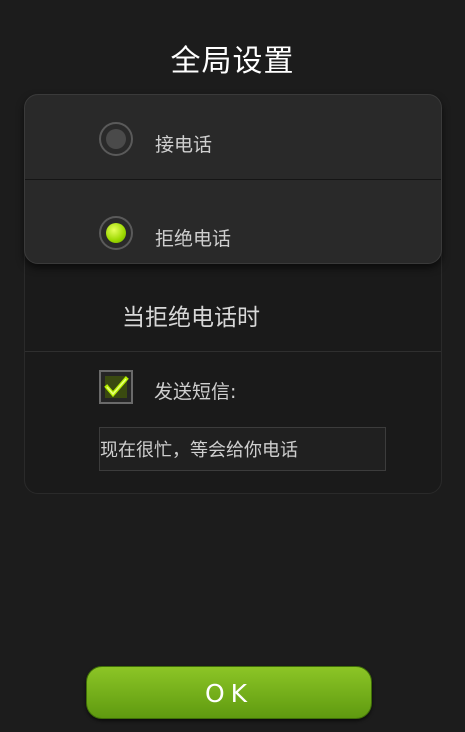  I want to click on checkmark-icon, so click(116, 387).